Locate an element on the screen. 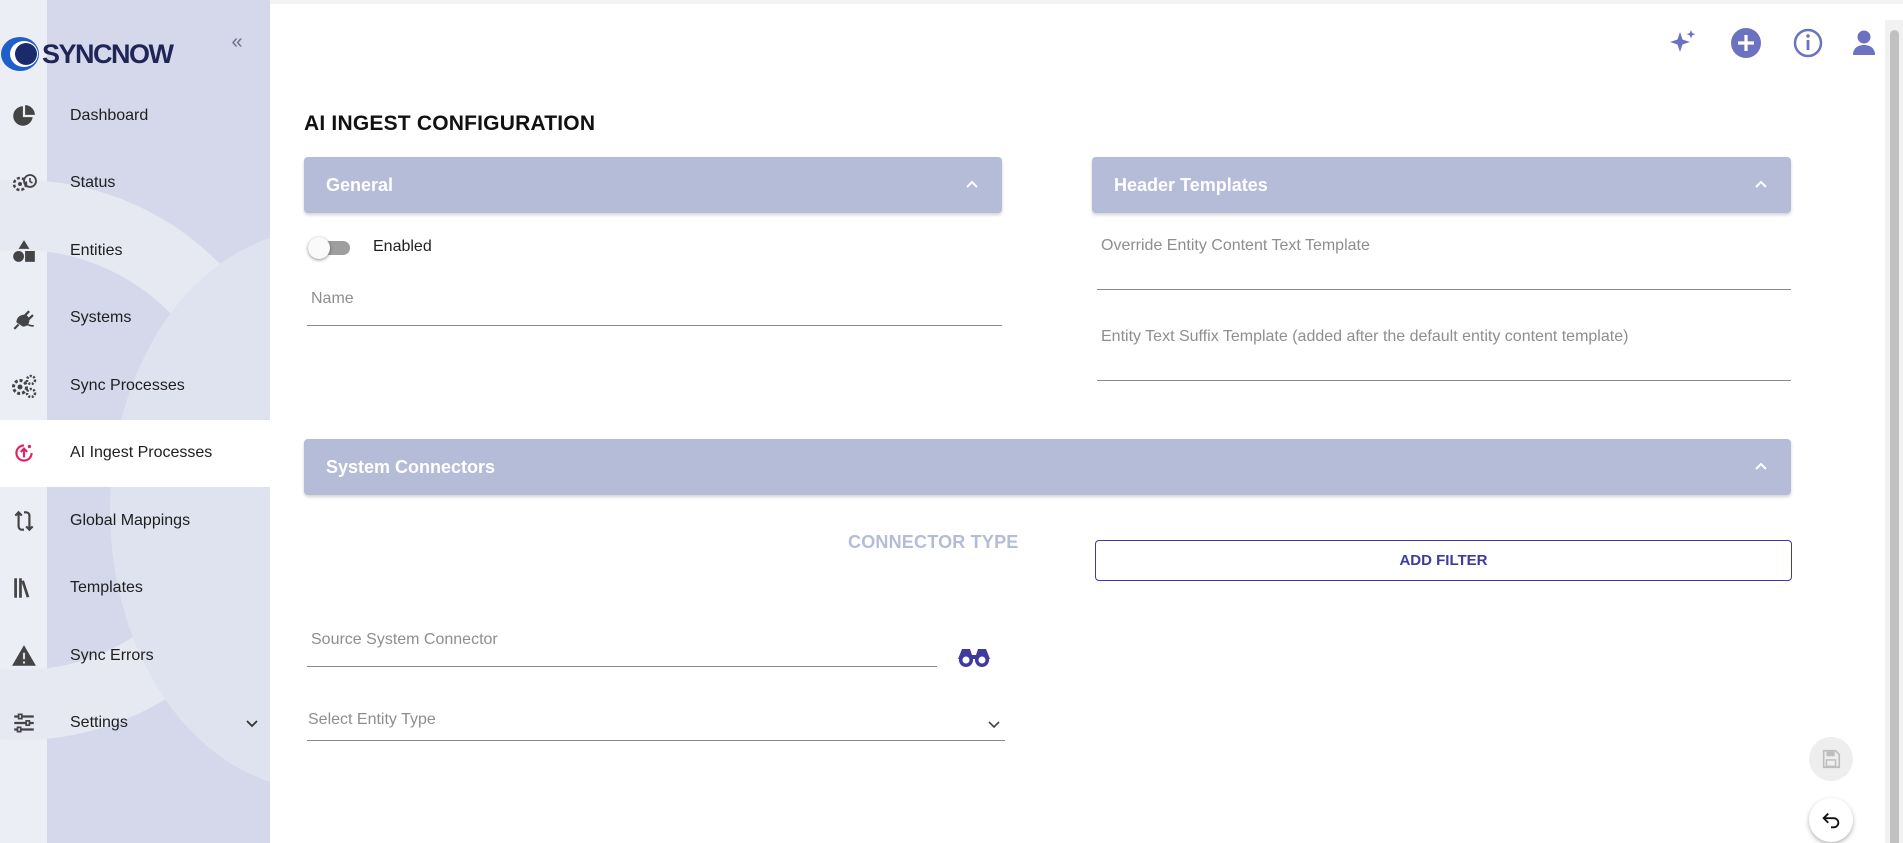 The height and width of the screenshot is (843, 1903). sidebar-item-global-mappings: Global Mappings is located at coordinates (135, 521).